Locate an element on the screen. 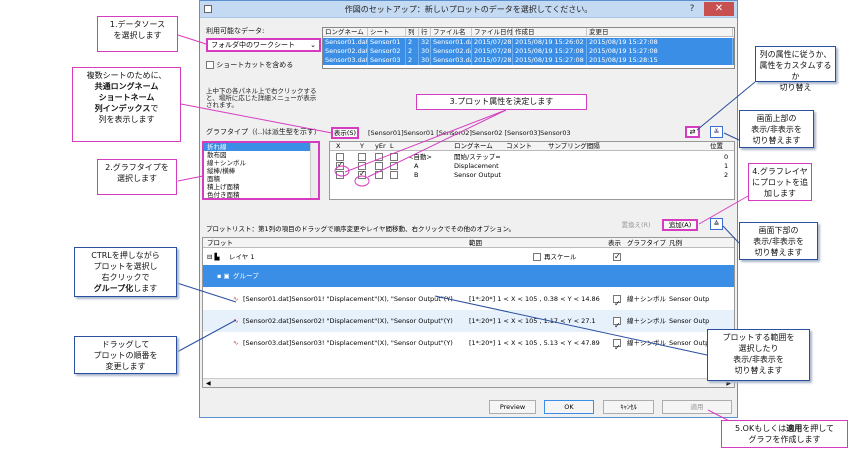 The image size is (864, 469). callout-text: 属性をカスタムするか is located at coordinates (795, 71).